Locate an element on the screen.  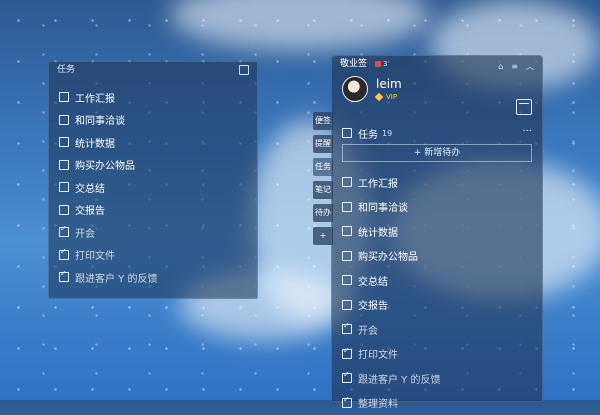
task-section-header: 任务 19 ··· is located at coordinates (437, 133).